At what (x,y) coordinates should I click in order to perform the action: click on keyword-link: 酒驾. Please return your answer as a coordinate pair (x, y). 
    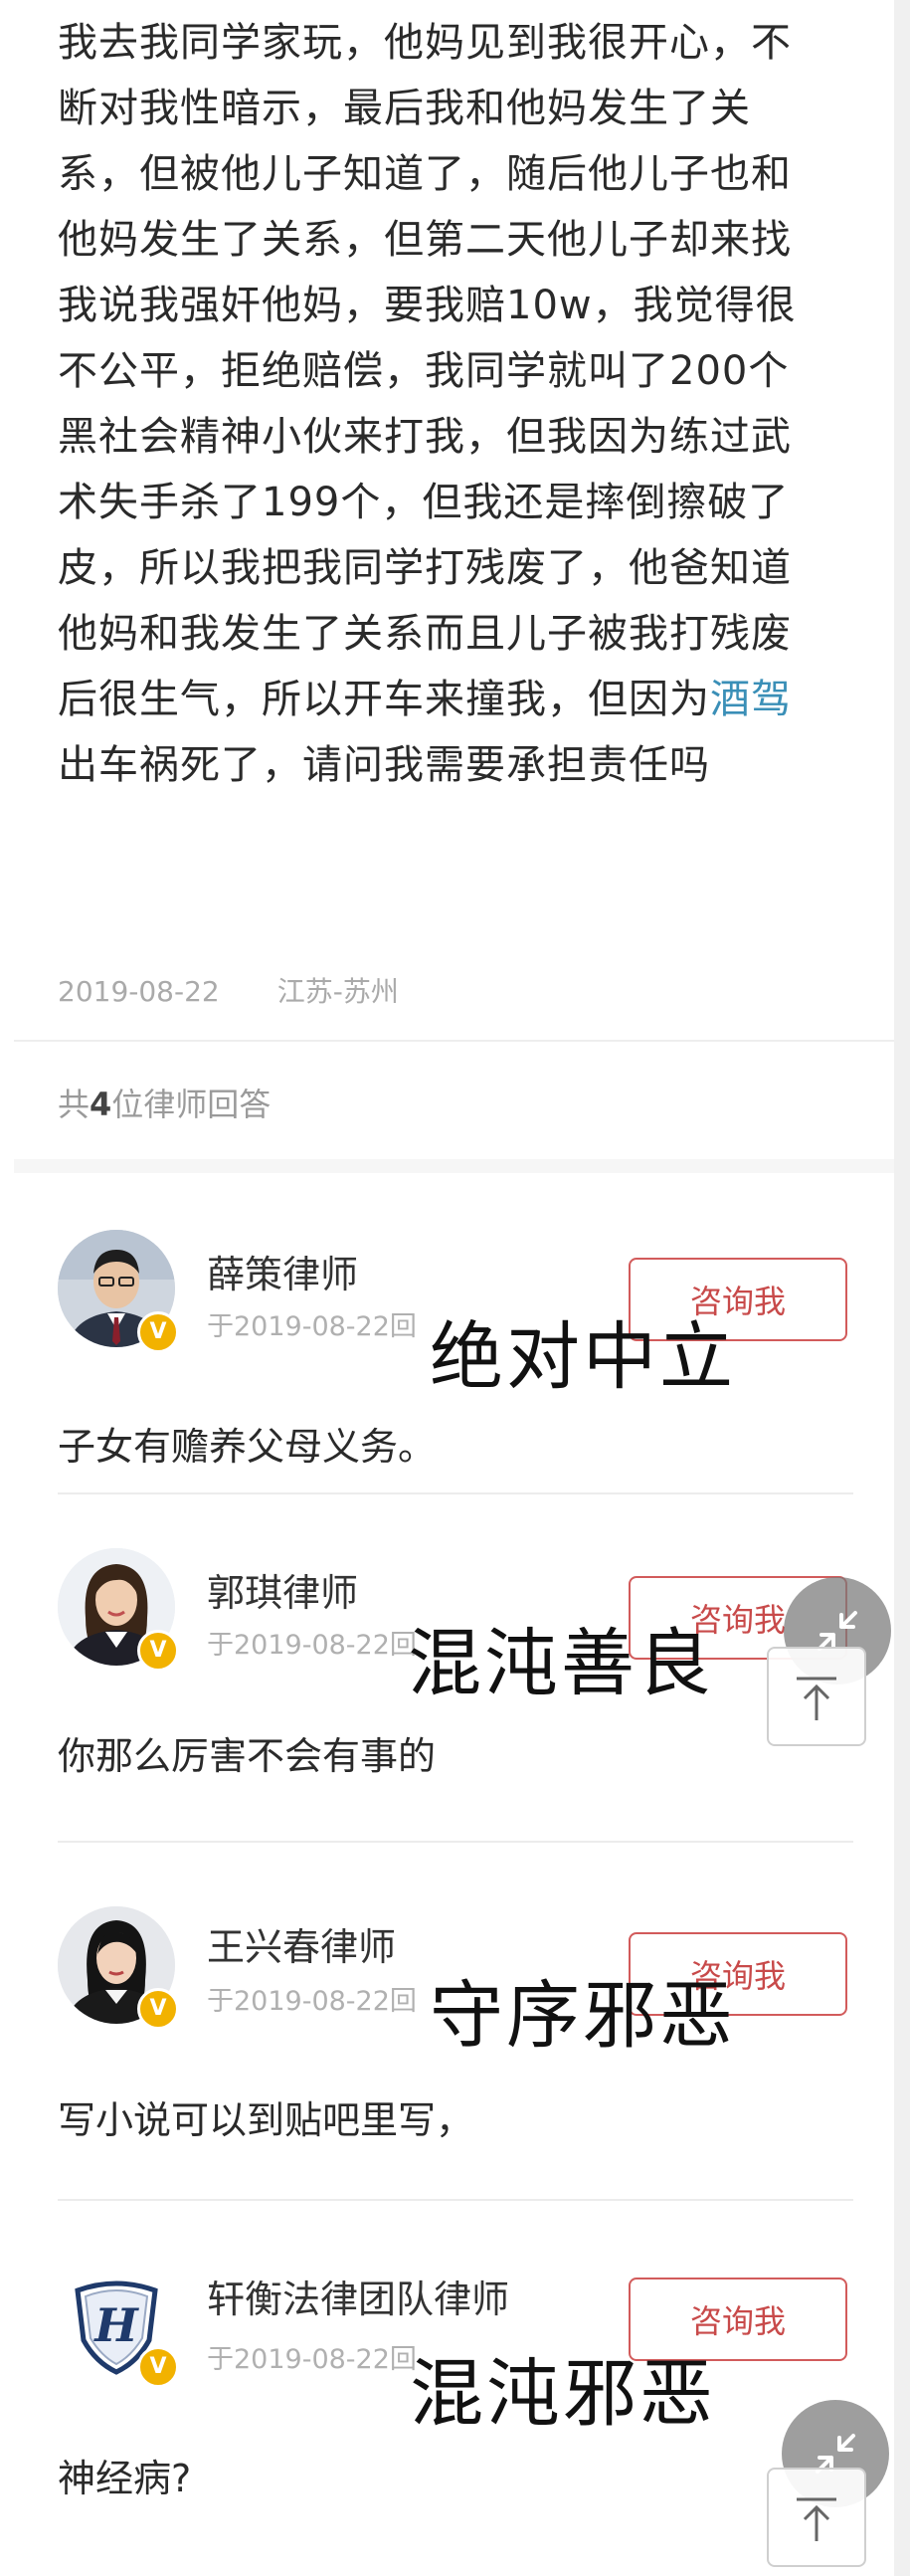
    Looking at the image, I should click on (751, 699).